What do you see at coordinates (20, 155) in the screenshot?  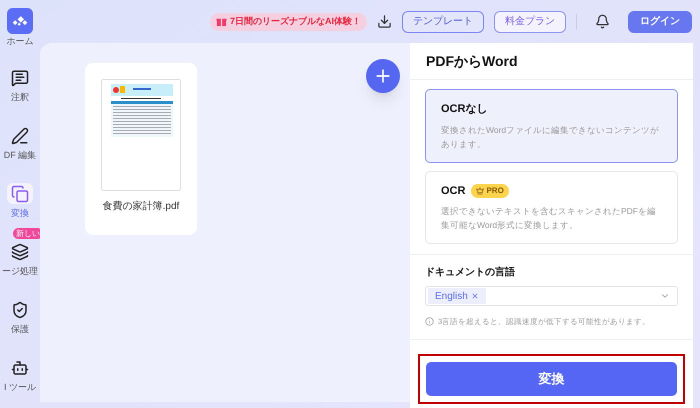 I see `sidebar-item: DF 編集` at bounding box center [20, 155].